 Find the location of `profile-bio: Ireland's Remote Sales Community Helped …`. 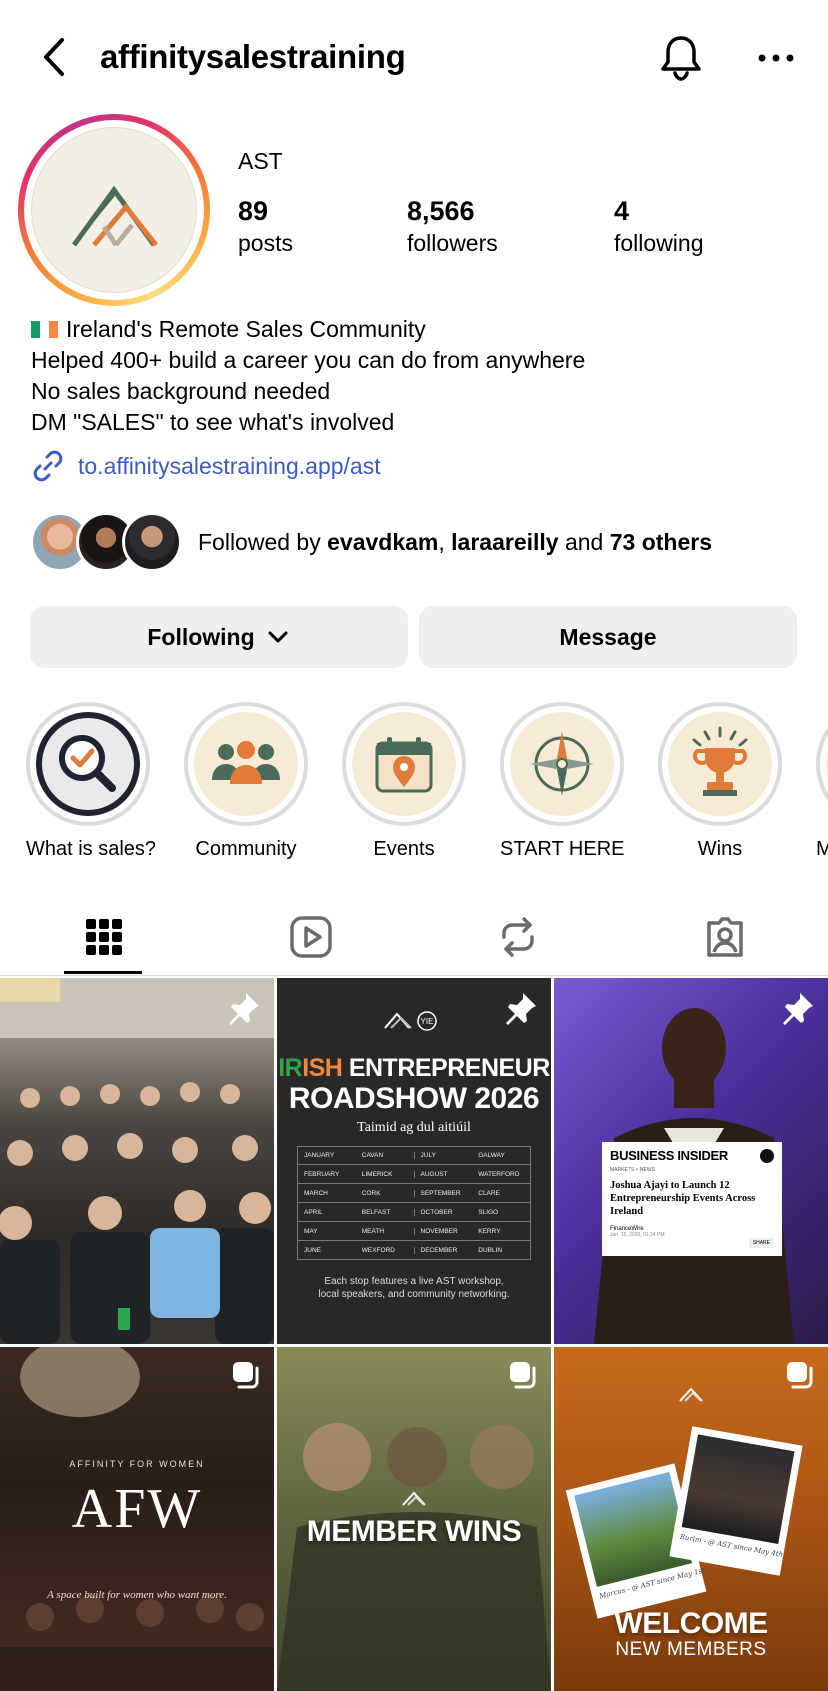

profile-bio: Ireland's Remote Sales Community Helped … is located at coordinates (308, 375).